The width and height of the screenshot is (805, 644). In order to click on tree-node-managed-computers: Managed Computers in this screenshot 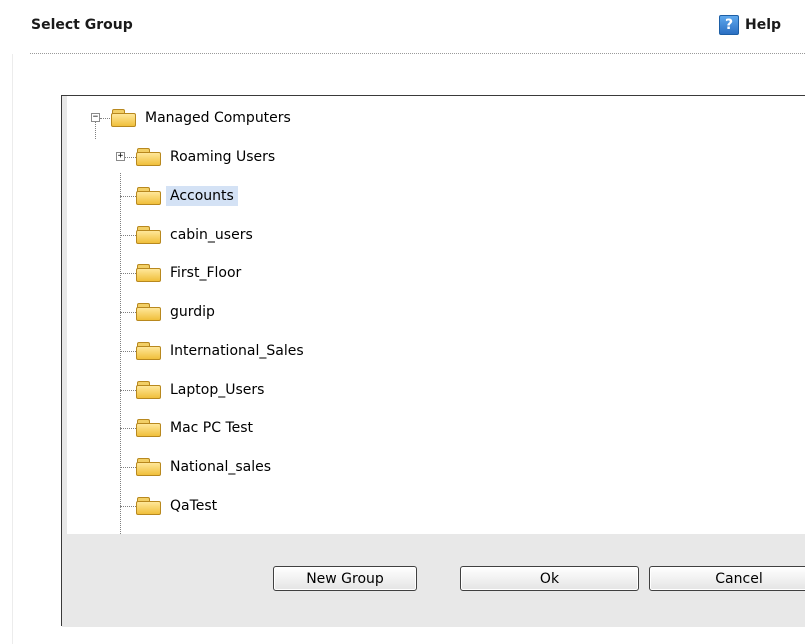, I will do `click(203, 118)`.